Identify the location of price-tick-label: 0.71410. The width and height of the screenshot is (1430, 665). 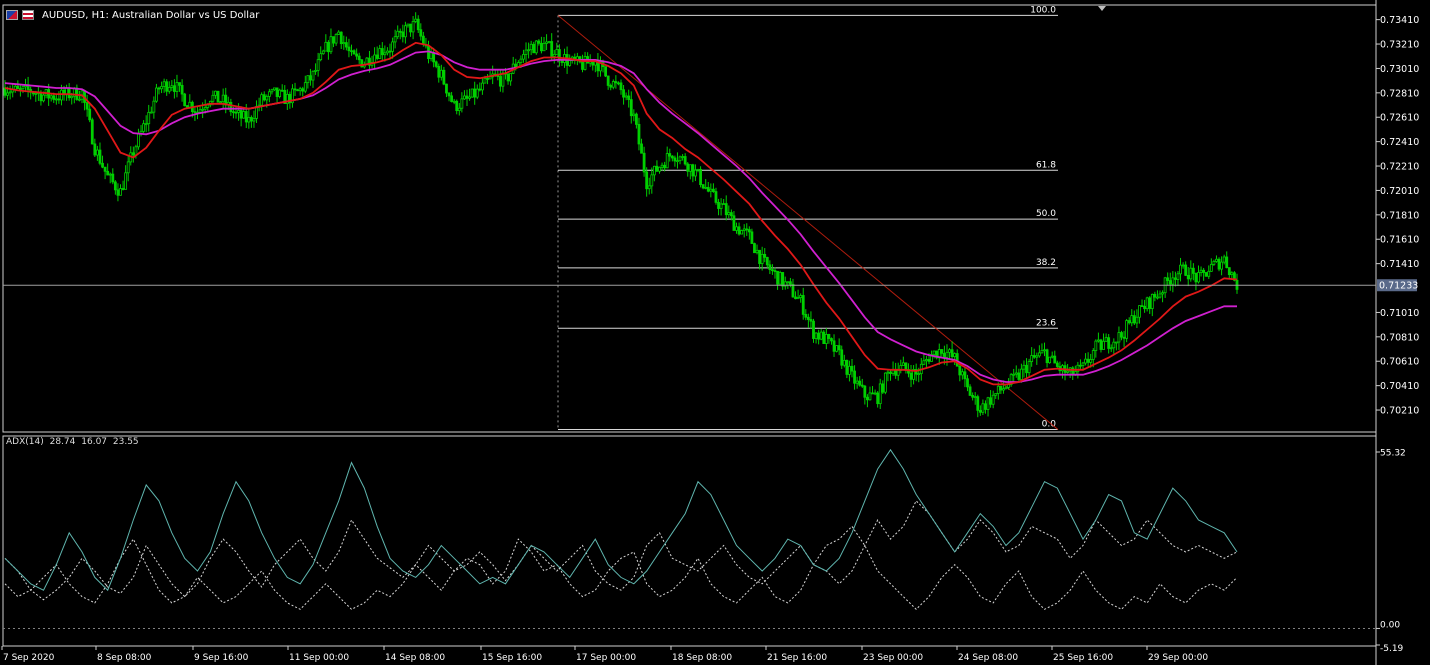
(1399, 264).